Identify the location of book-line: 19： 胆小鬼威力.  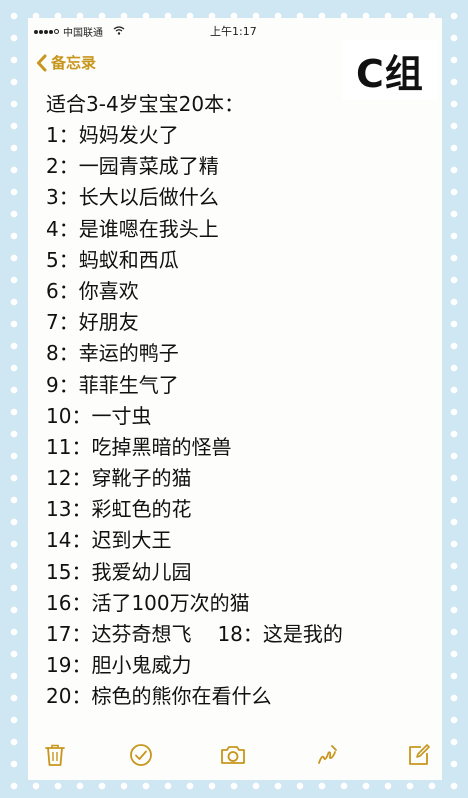
(241, 665).